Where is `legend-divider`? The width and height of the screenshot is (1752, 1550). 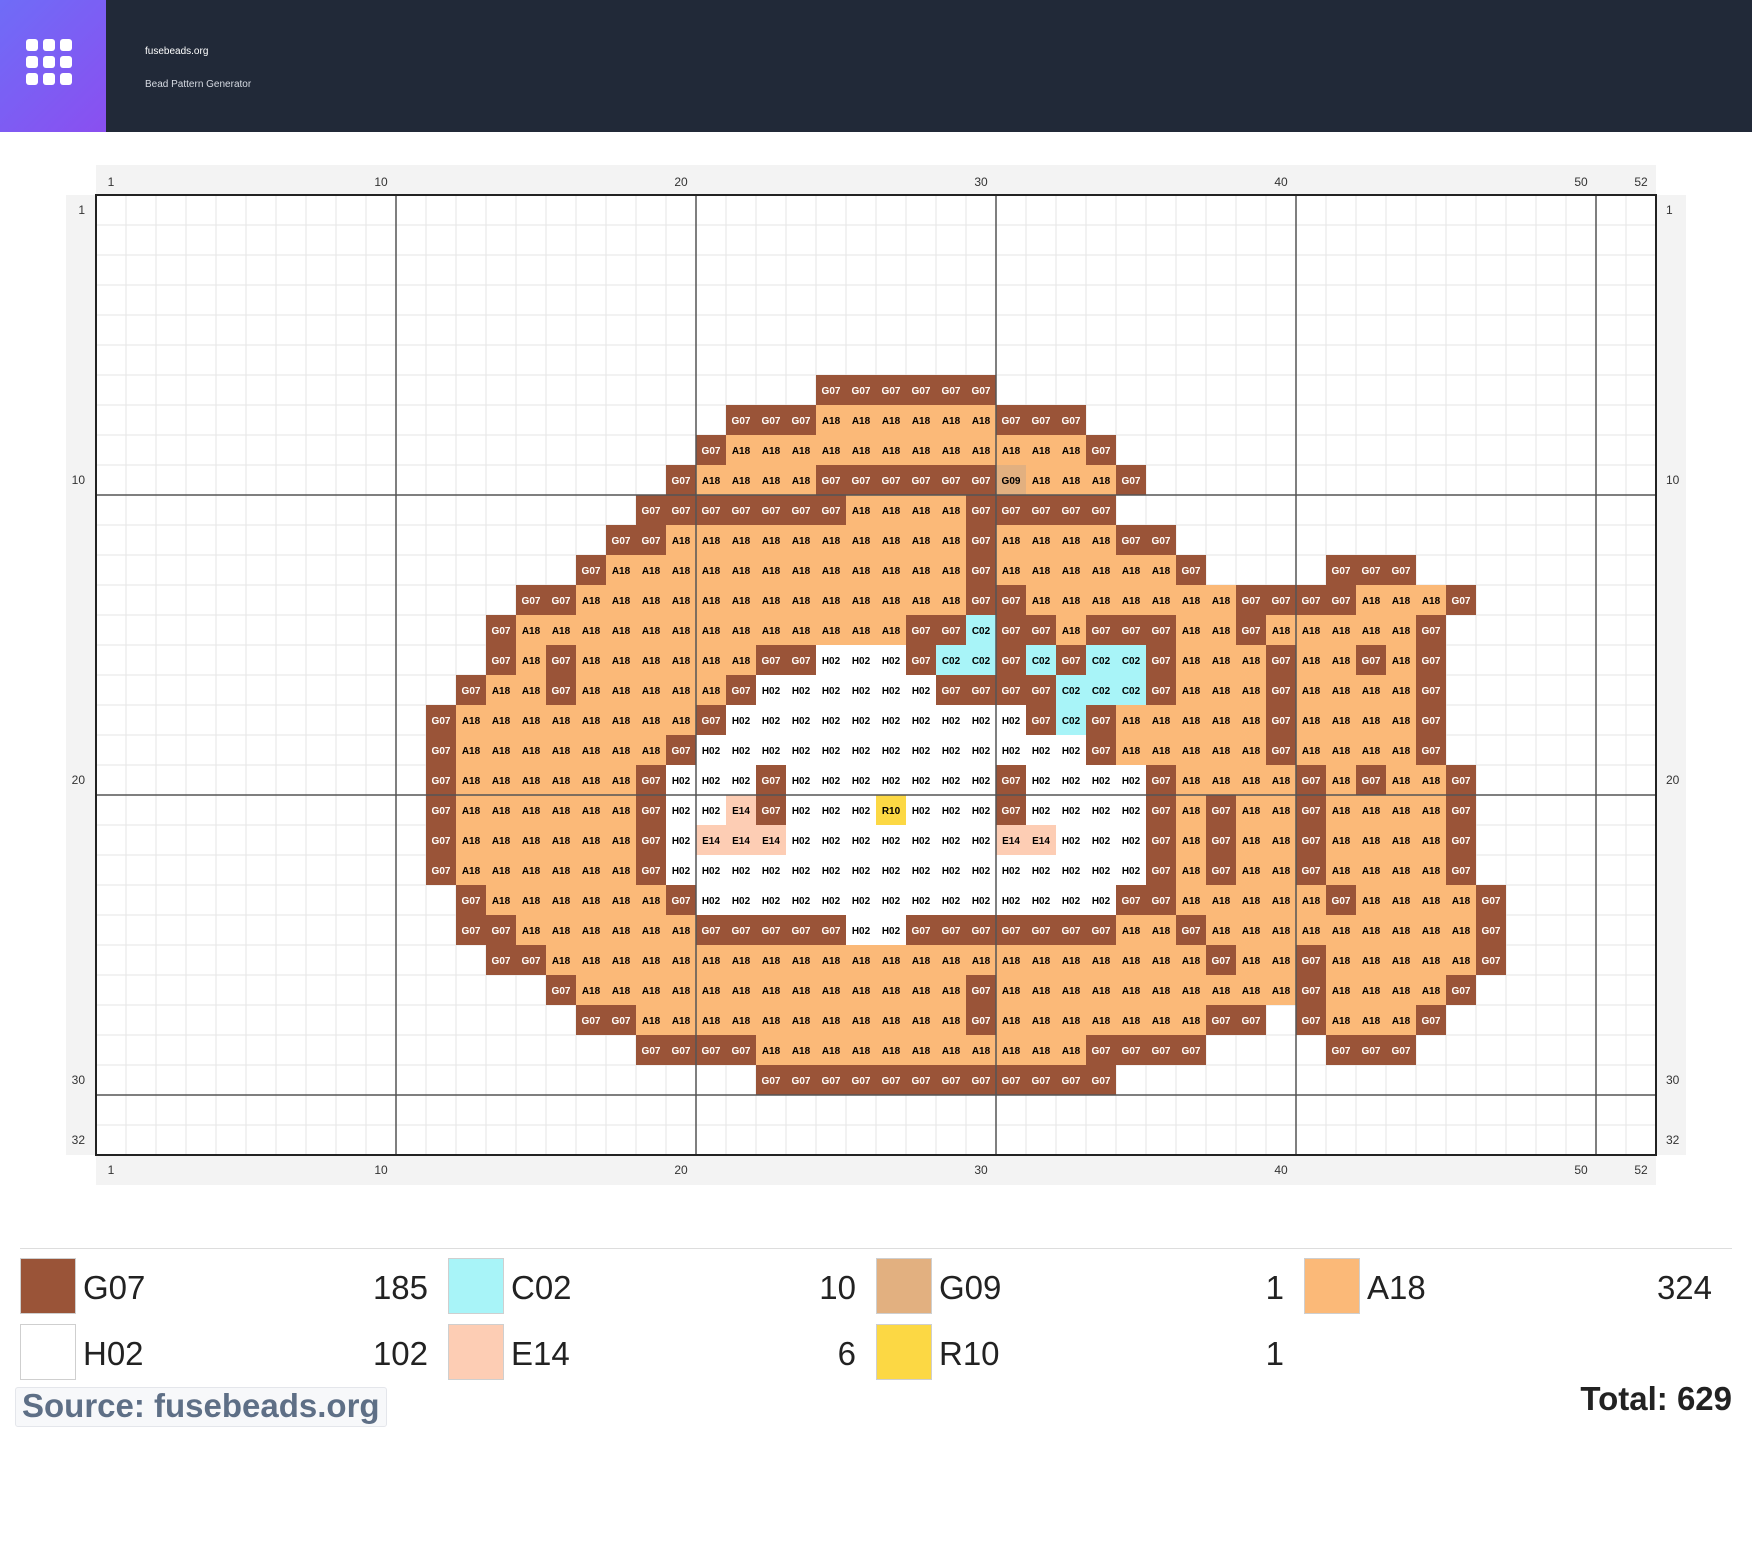 legend-divider is located at coordinates (876, 1248).